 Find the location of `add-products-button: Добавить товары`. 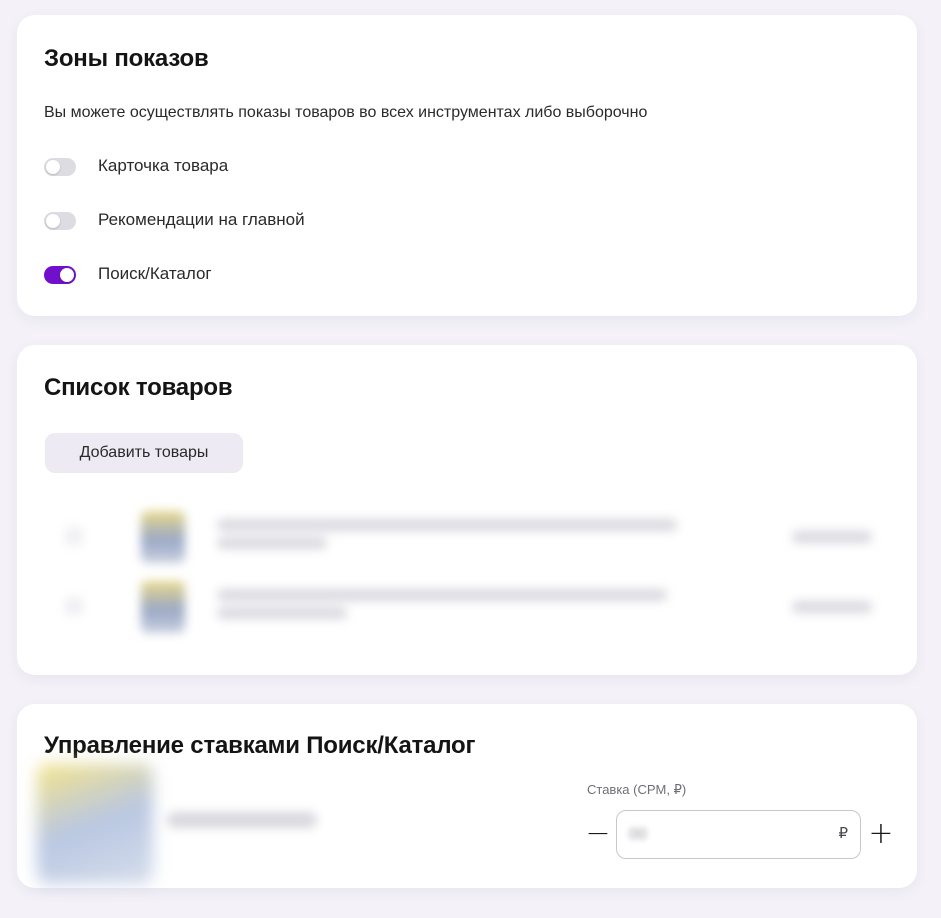

add-products-button: Добавить товары is located at coordinates (144, 453).